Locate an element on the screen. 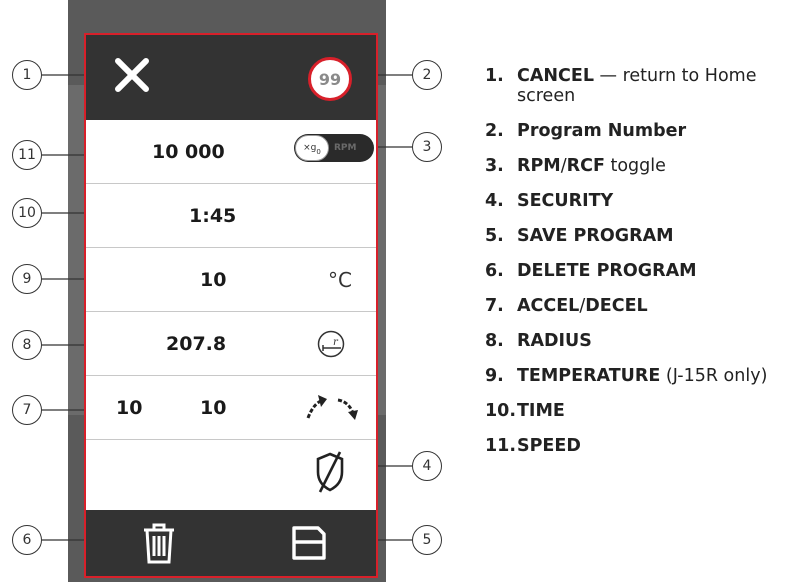  legend-text: toggle is located at coordinates (635, 166).